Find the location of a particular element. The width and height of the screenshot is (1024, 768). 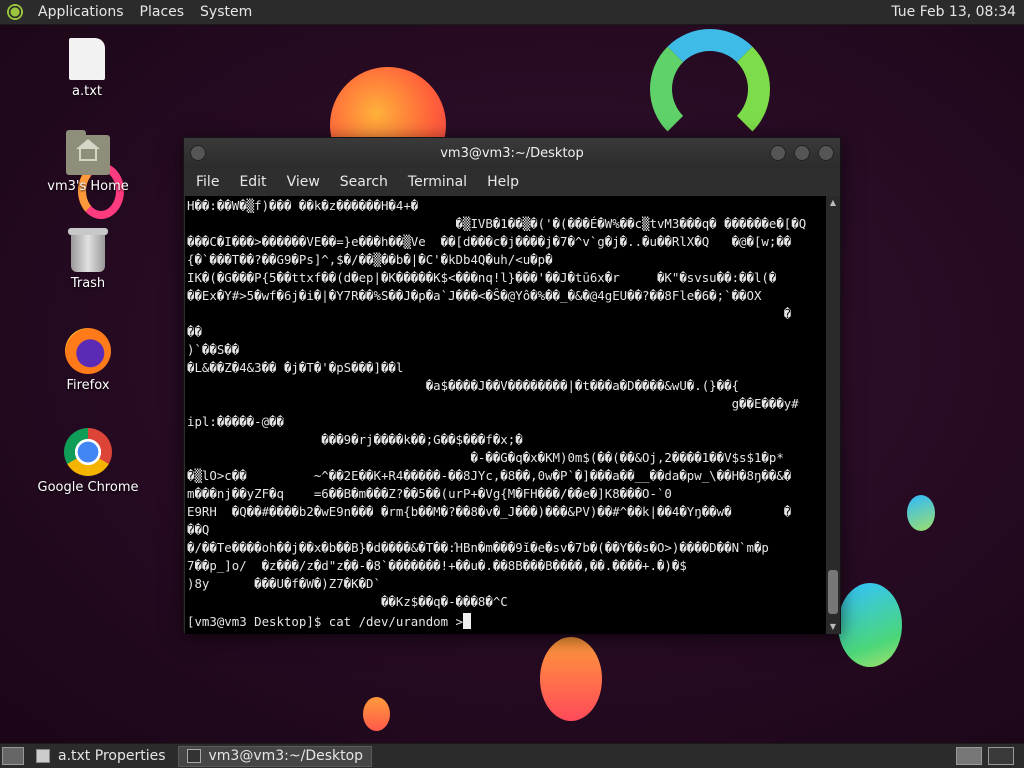

workspace-switcher is located at coordinates (990, 756).